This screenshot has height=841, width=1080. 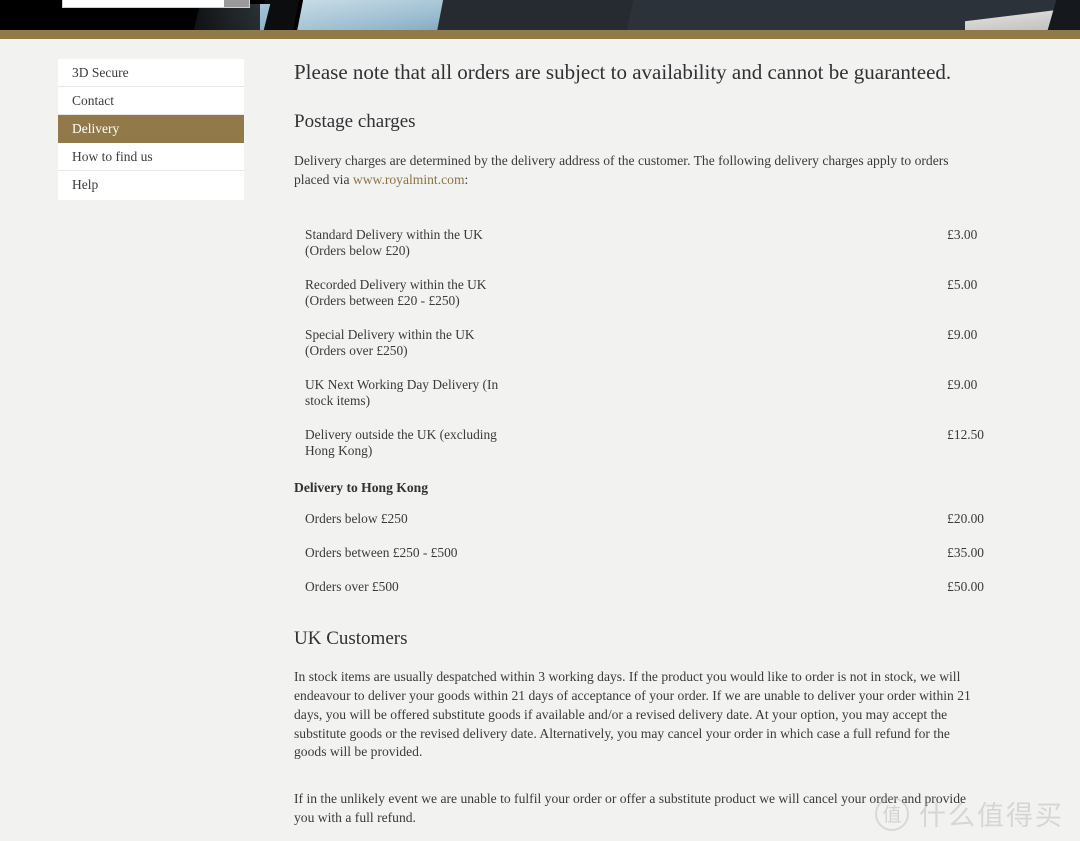 What do you see at coordinates (355, 122) in the screenshot?
I see `postage-charges-heading: Postage charges` at bounding box center [355, 122].